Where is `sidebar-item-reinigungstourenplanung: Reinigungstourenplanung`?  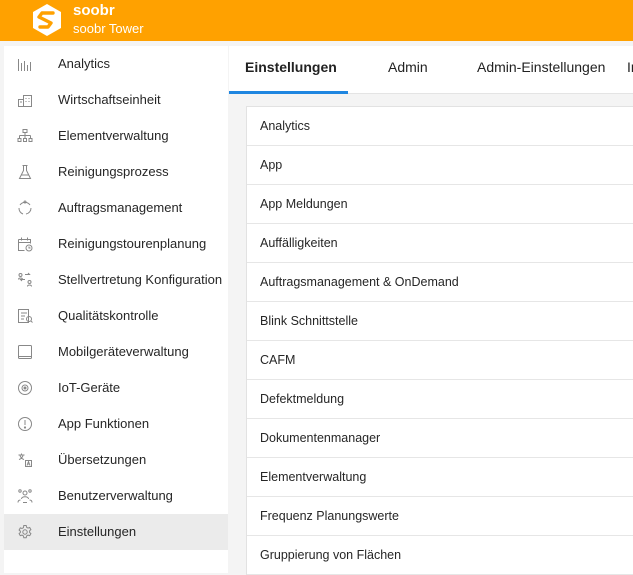 sidebar-item-reinigungstourenplanung: Reinigungstourenplanung is located at coordinates (116, 244).